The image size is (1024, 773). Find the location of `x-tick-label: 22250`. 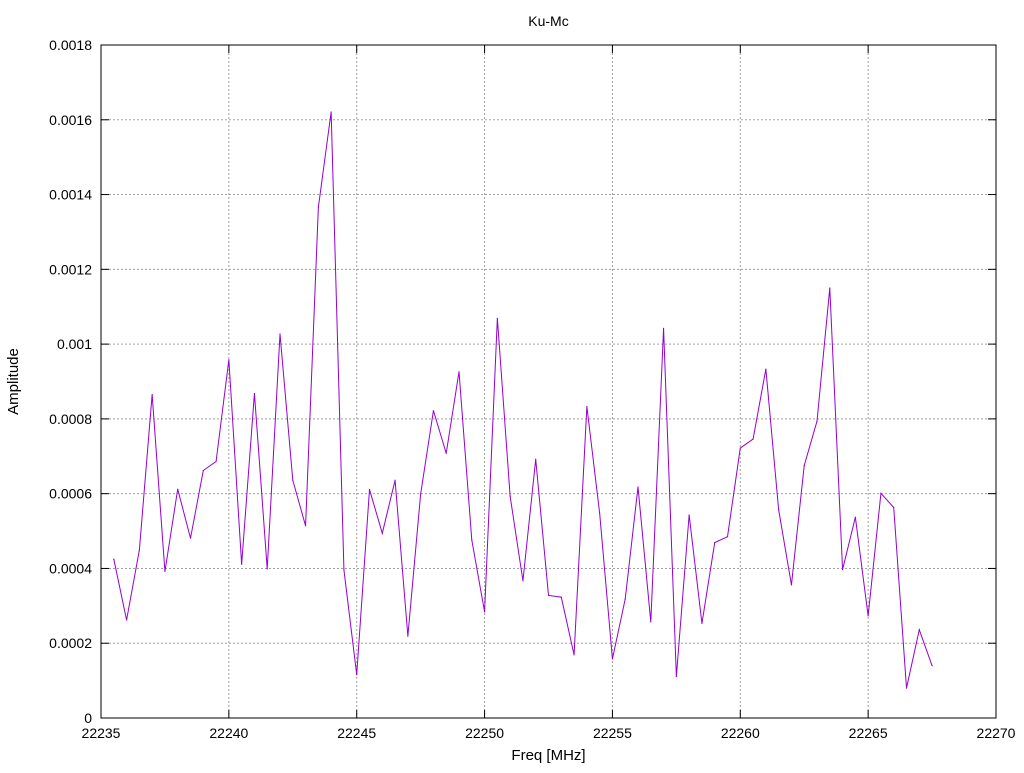

x-tick-label: 22250 is located at coordinates (484, 733).